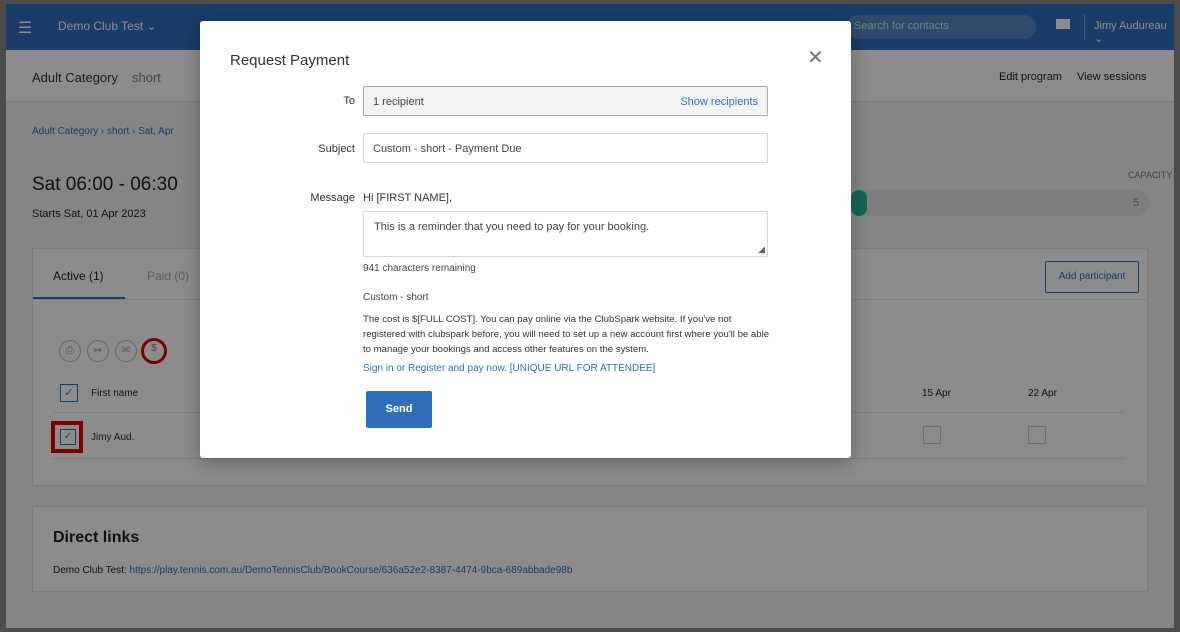 The image size is (1180, 632). What do you see at coordinates (408, 198) in the screenshot?
I see `message-greeting: Hi [FIRST NAME],` at bounding box center [408, 198].